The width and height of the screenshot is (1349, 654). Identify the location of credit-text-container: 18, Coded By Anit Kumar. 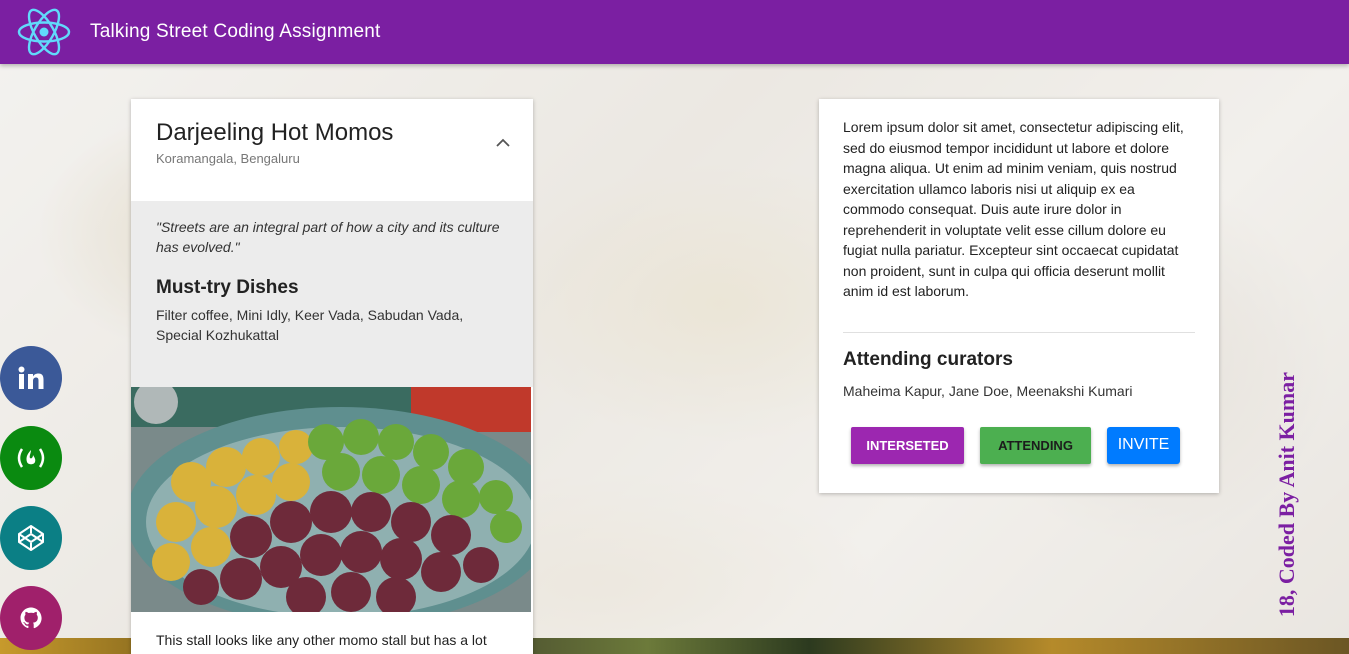
(1286, 513).